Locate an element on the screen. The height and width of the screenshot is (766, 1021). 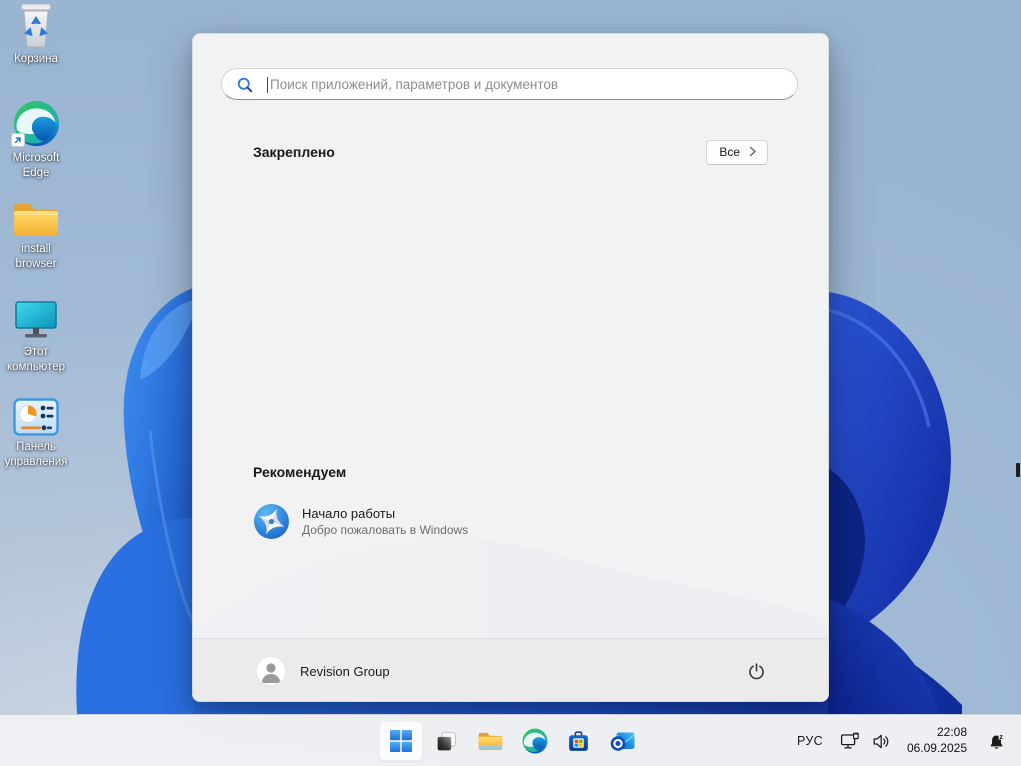
microsoft-store-icon is located at coordinates (578, 740).